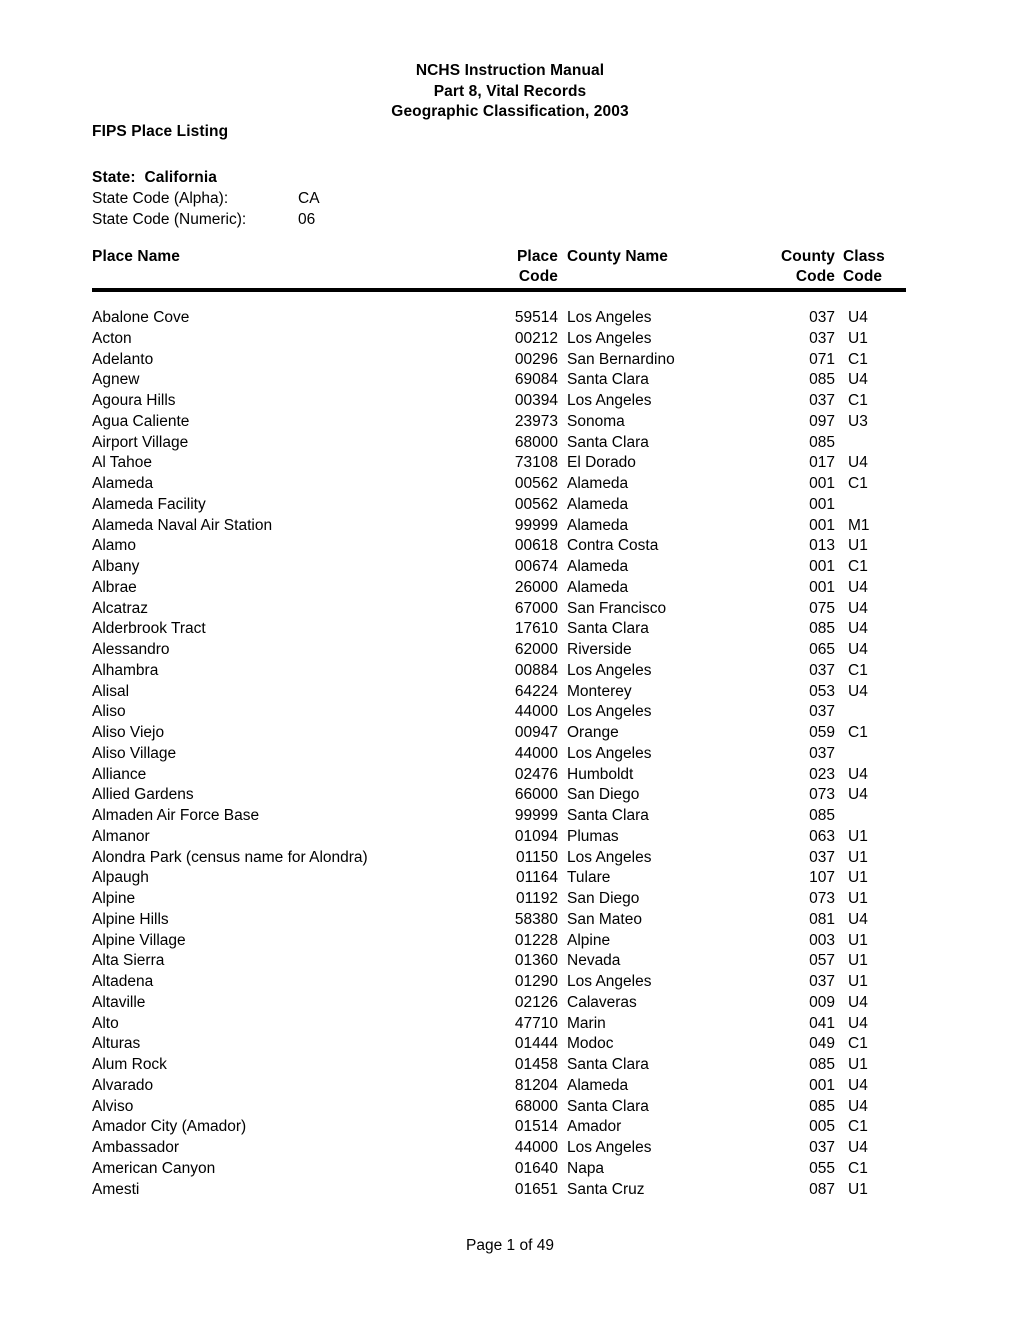 The height and width of the screenshot is (1320, 1020). What do you see at coordinates (499, 1065) in the screenshot?
I see `table-row: Alum Rock 01458 Santa Clara 085 U1` at bounding box center [499, 1065].